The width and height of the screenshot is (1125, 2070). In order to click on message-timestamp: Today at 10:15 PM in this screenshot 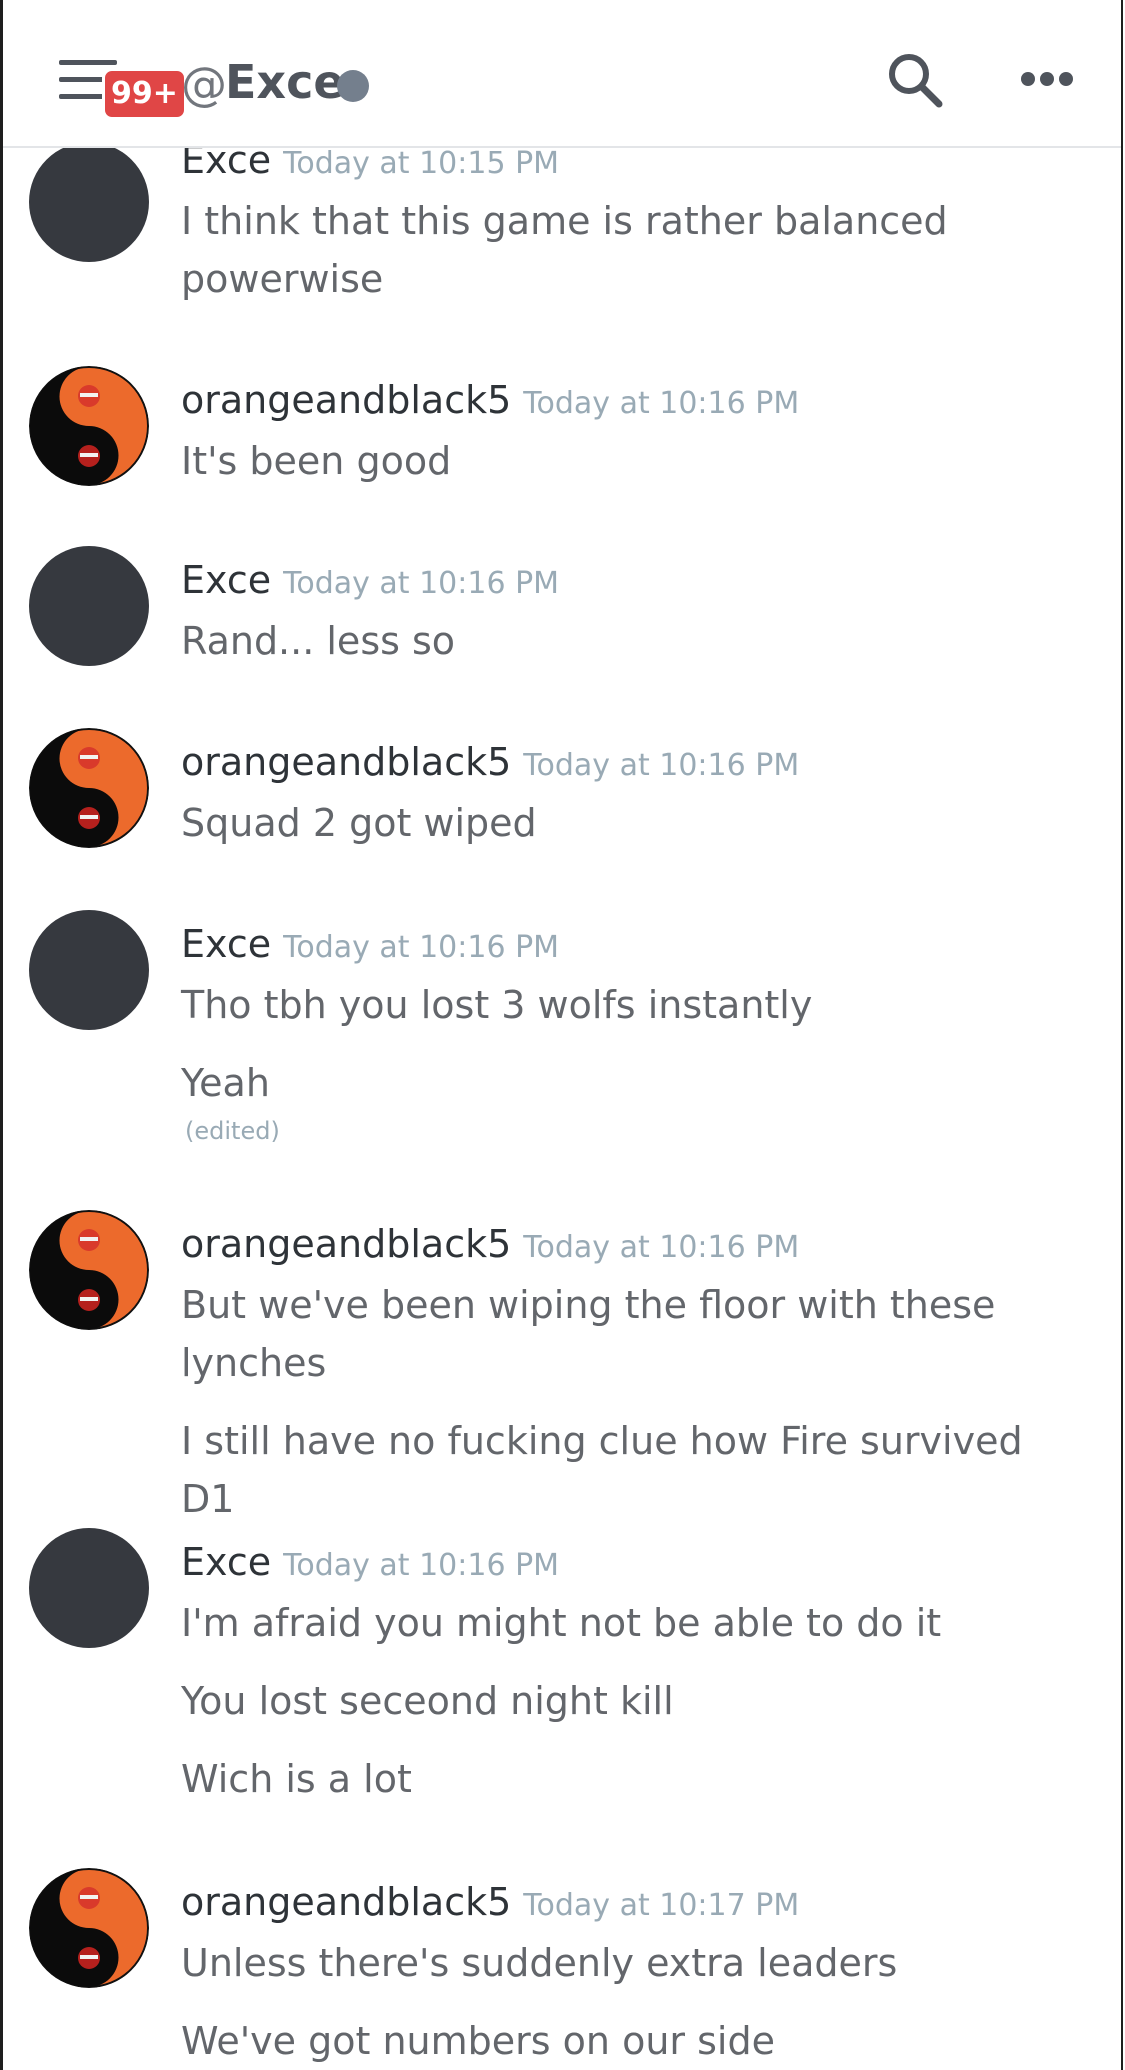, I will do `click(421, 163)`.